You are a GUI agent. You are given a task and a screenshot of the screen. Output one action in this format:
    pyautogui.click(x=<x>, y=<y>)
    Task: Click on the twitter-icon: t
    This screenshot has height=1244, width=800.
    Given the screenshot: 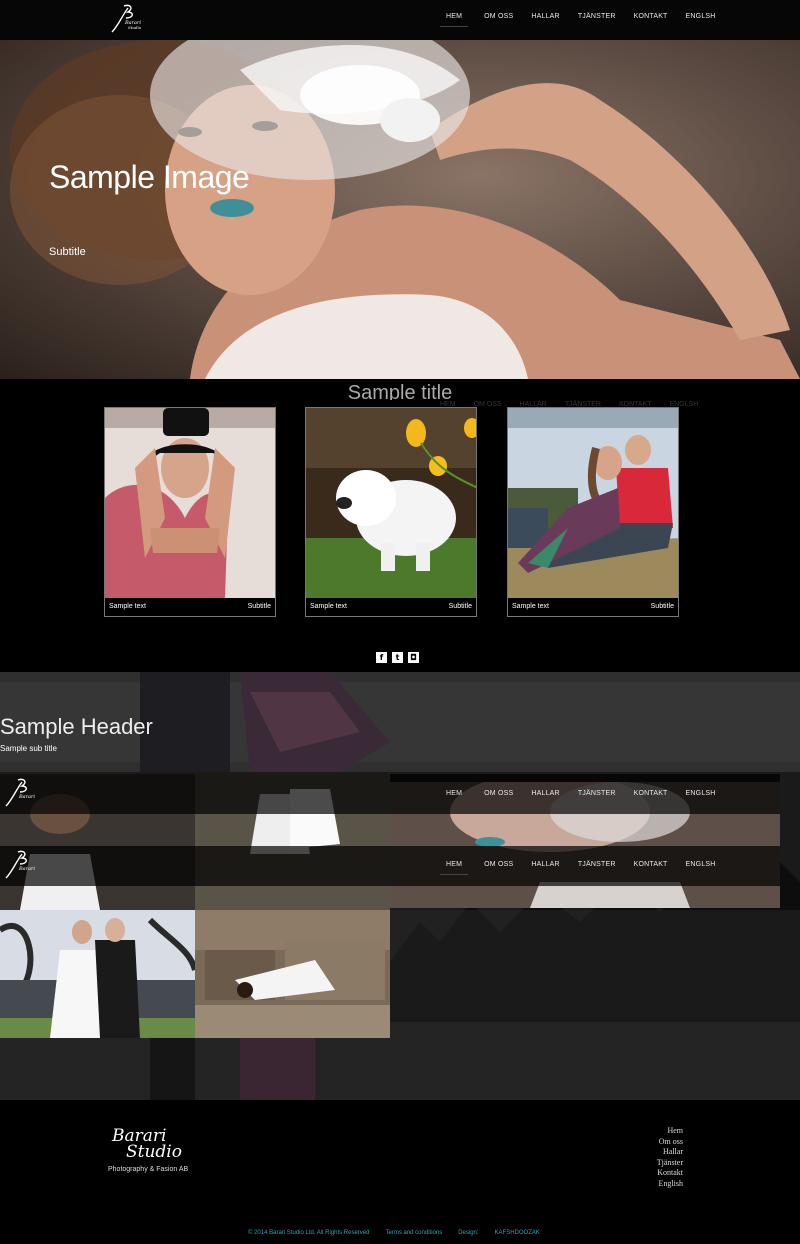 What is the action you would take?
    pyautogui.click(x=397, y=657)
    